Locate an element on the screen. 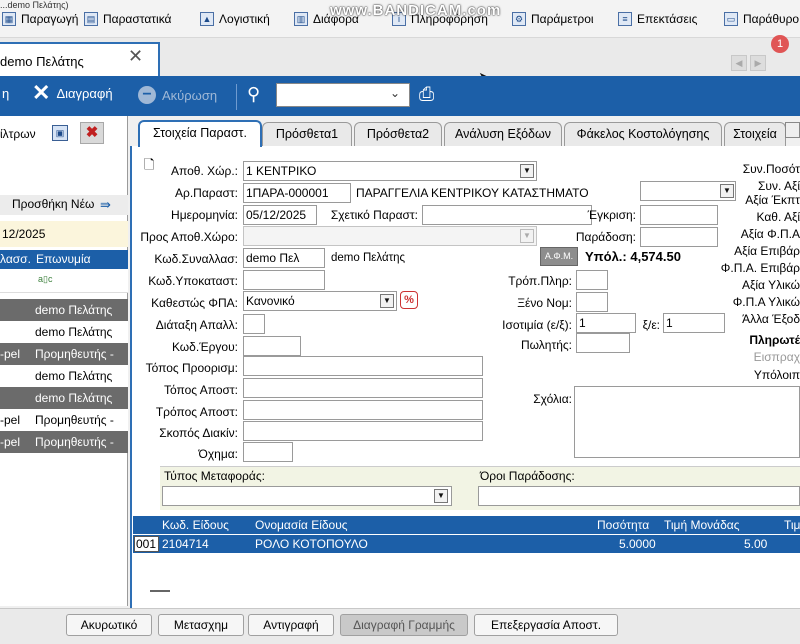 The width and height of the screenshot is (800, 644). branch-field is located at coordinates (284, 280).